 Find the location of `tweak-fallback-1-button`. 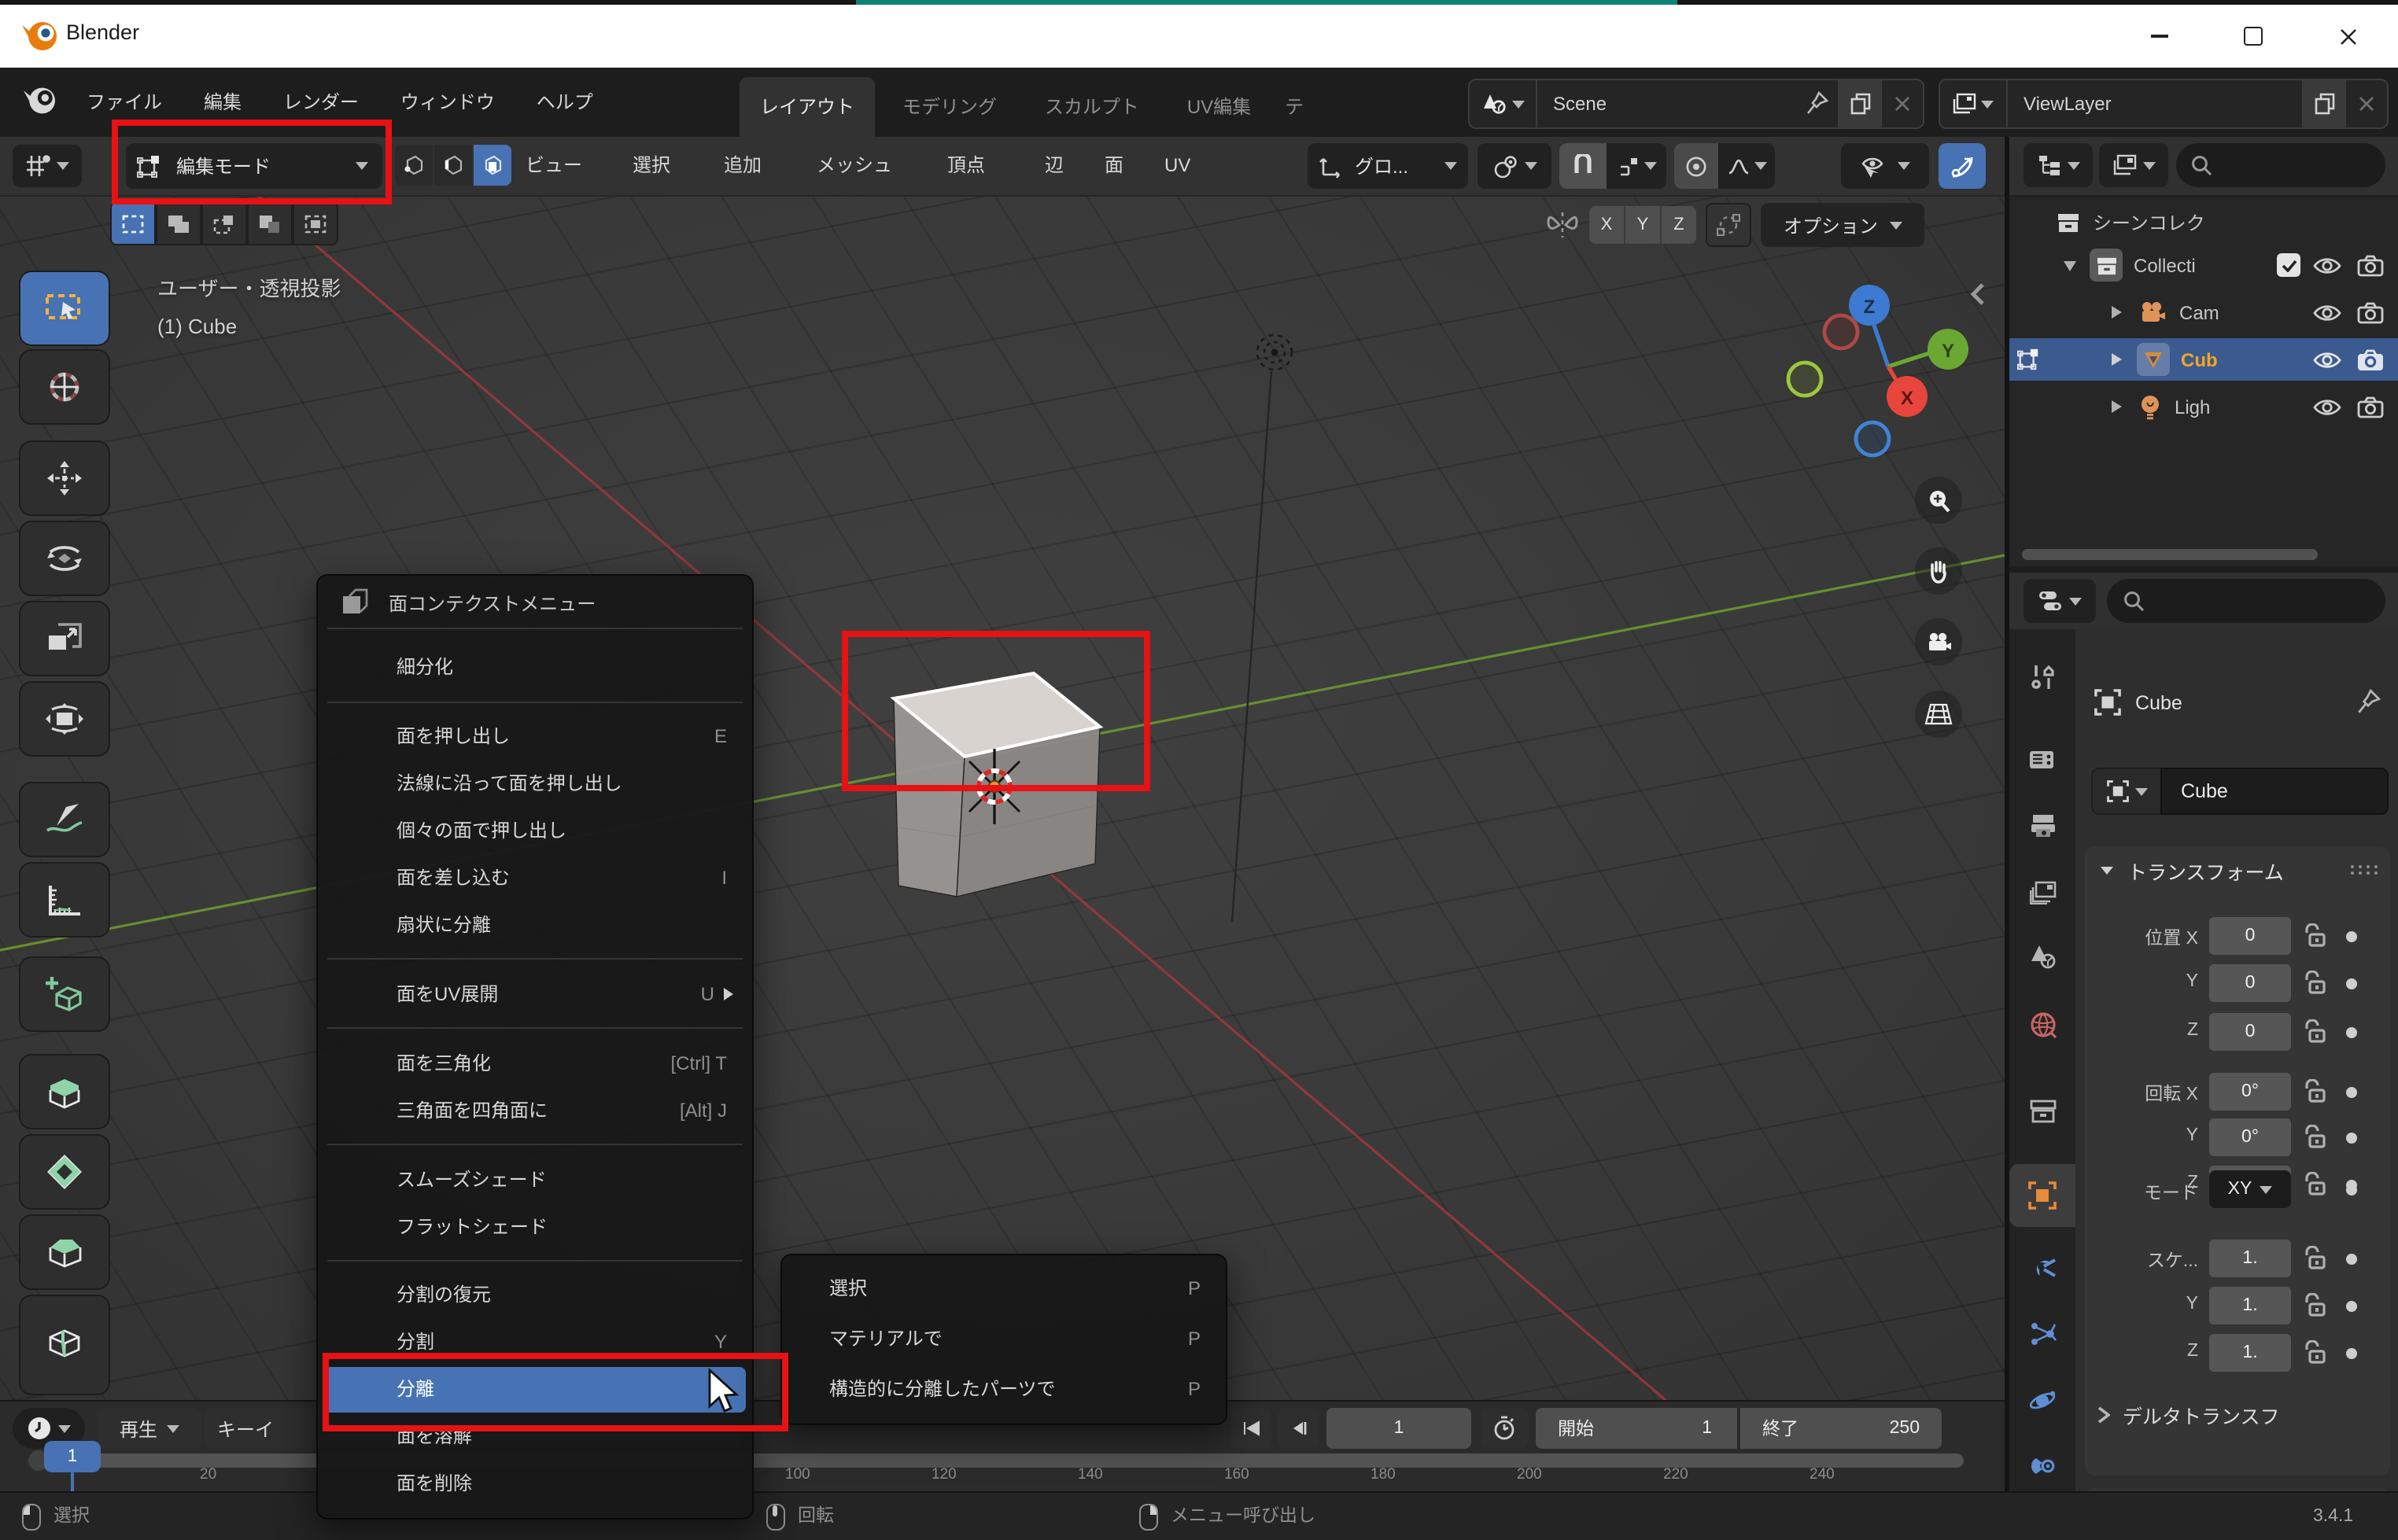

tweak-fallback-1-button is located at coordinates (133, 223).